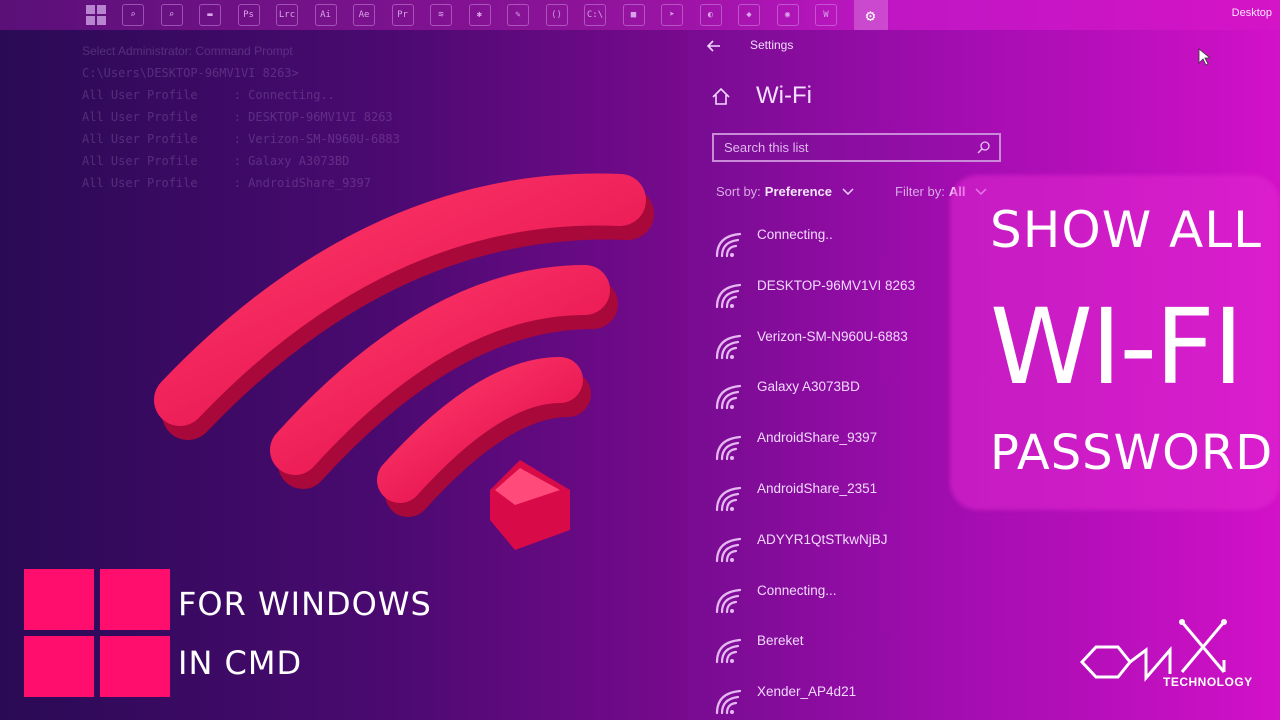 This screenshot has width=1280, height=720. What do you see at coordinates (241, 139) in the screenshot?
I see `cmd-line: All User Profile : Verizon-SM-N960U-6883` at bounding box center [241, 139].